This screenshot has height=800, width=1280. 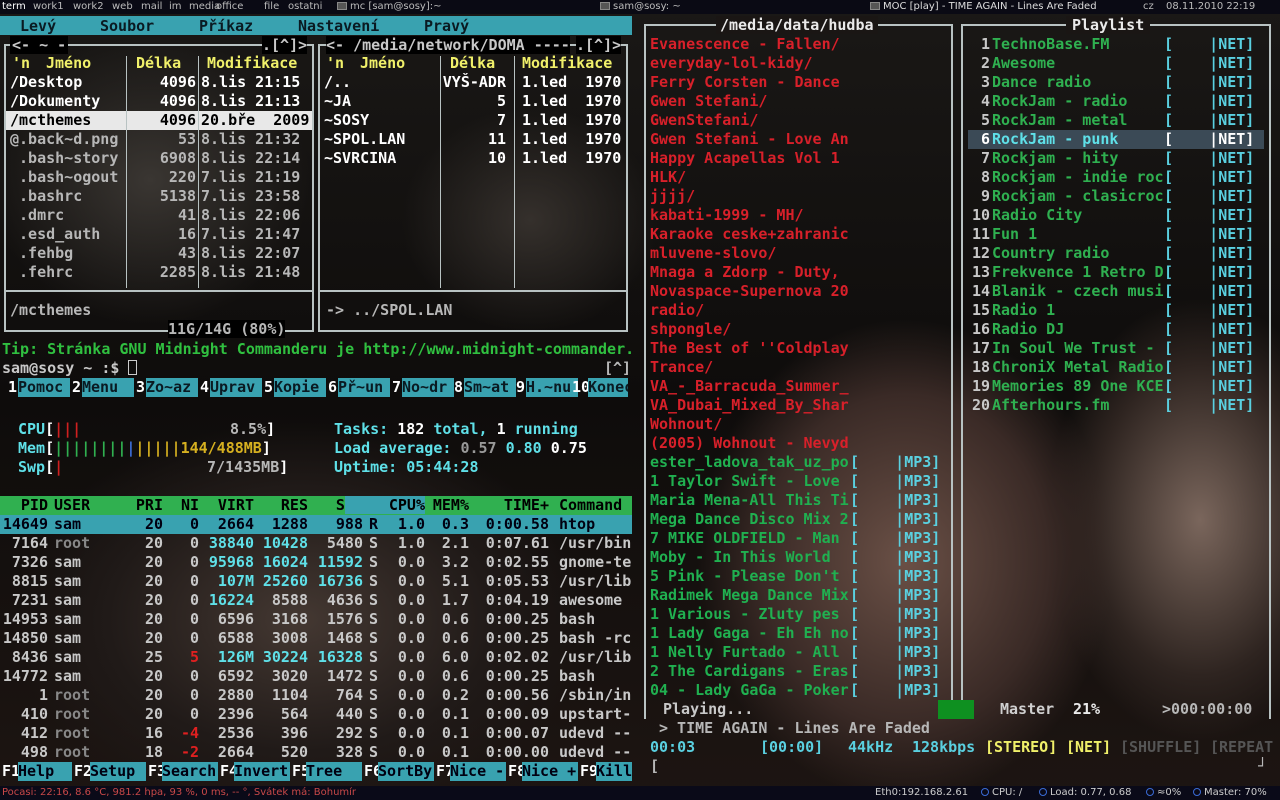 What do you see at coordinates (1241, 747) in the screenshot?
I see `repeat-toggle: [REPEAT` at bounding box center [1241, 747].